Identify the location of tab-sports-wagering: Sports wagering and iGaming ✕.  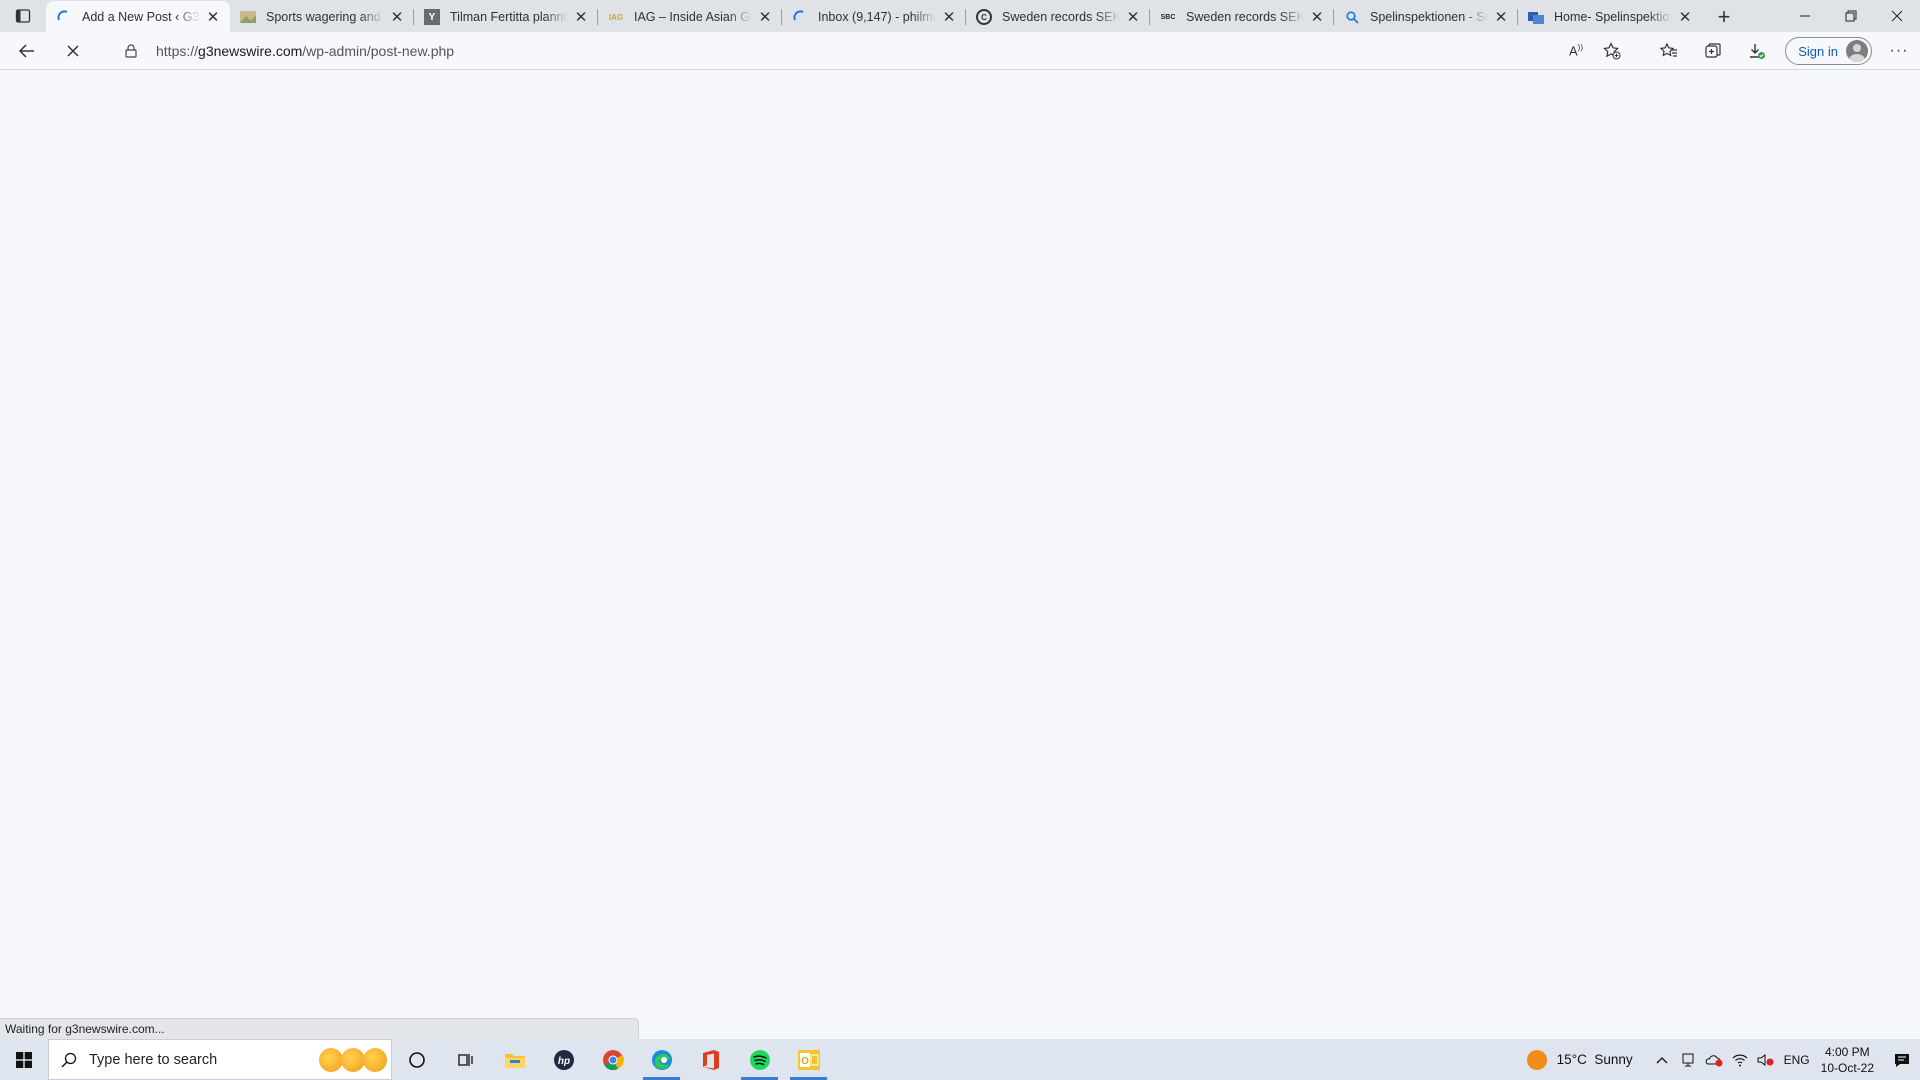
(322, 17).